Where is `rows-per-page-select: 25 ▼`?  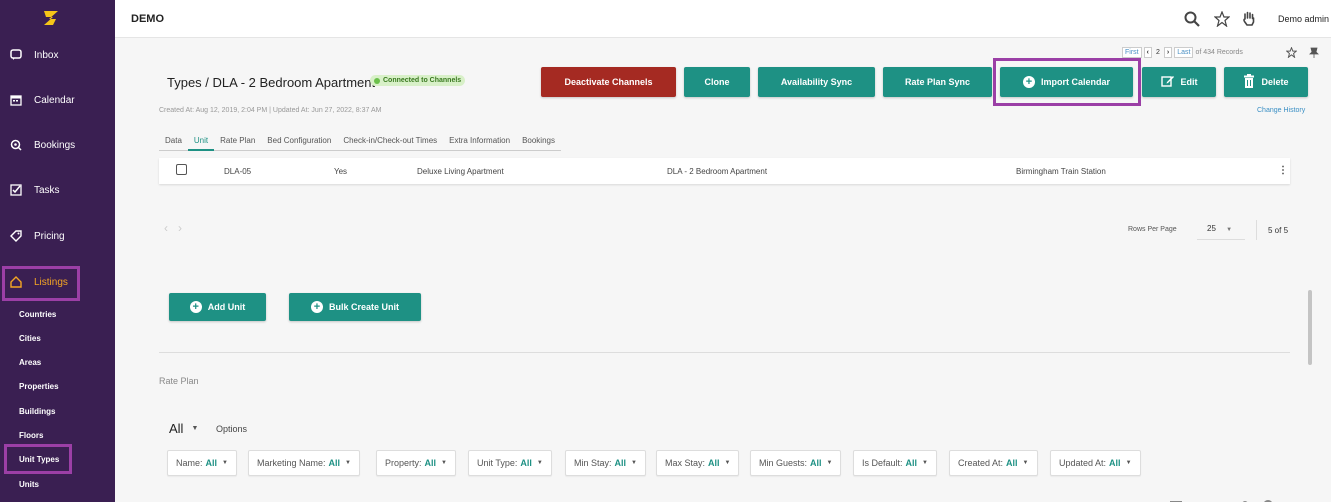 rows-per-page-select: 25 ▼ is located at coordinates (1221, 229).